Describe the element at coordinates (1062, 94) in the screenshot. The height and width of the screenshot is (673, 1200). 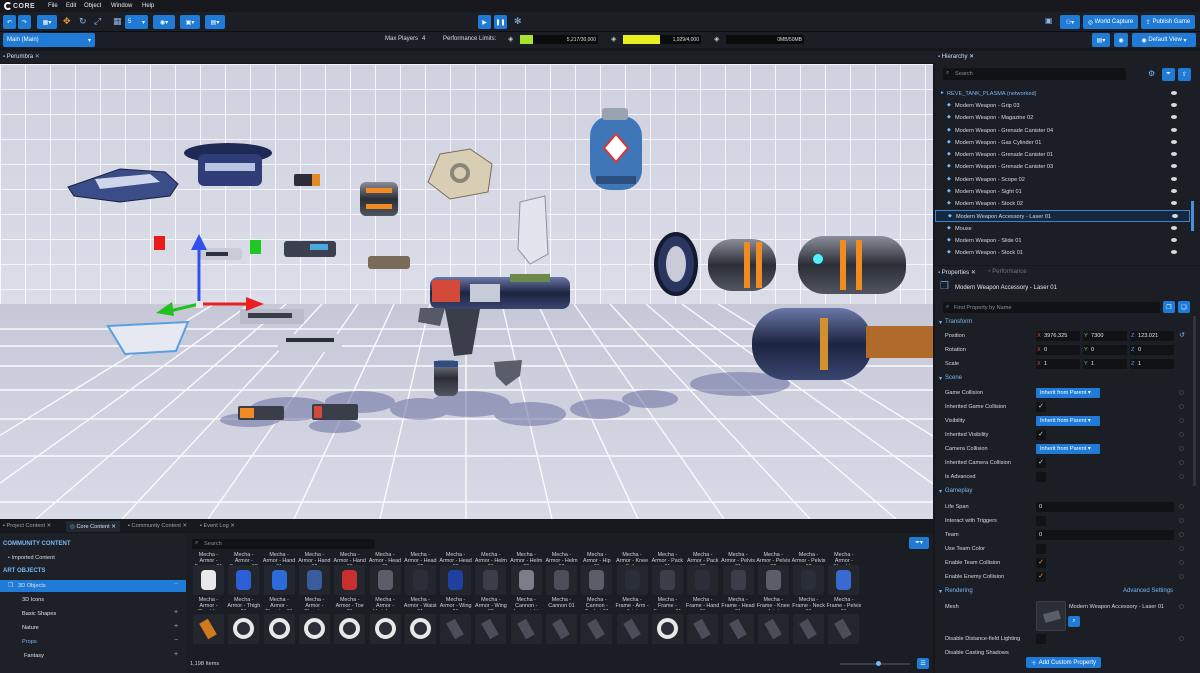
I see `hierarchy-root-item: ▸ REVE_TANK_PLASMA (networked)` at that location.